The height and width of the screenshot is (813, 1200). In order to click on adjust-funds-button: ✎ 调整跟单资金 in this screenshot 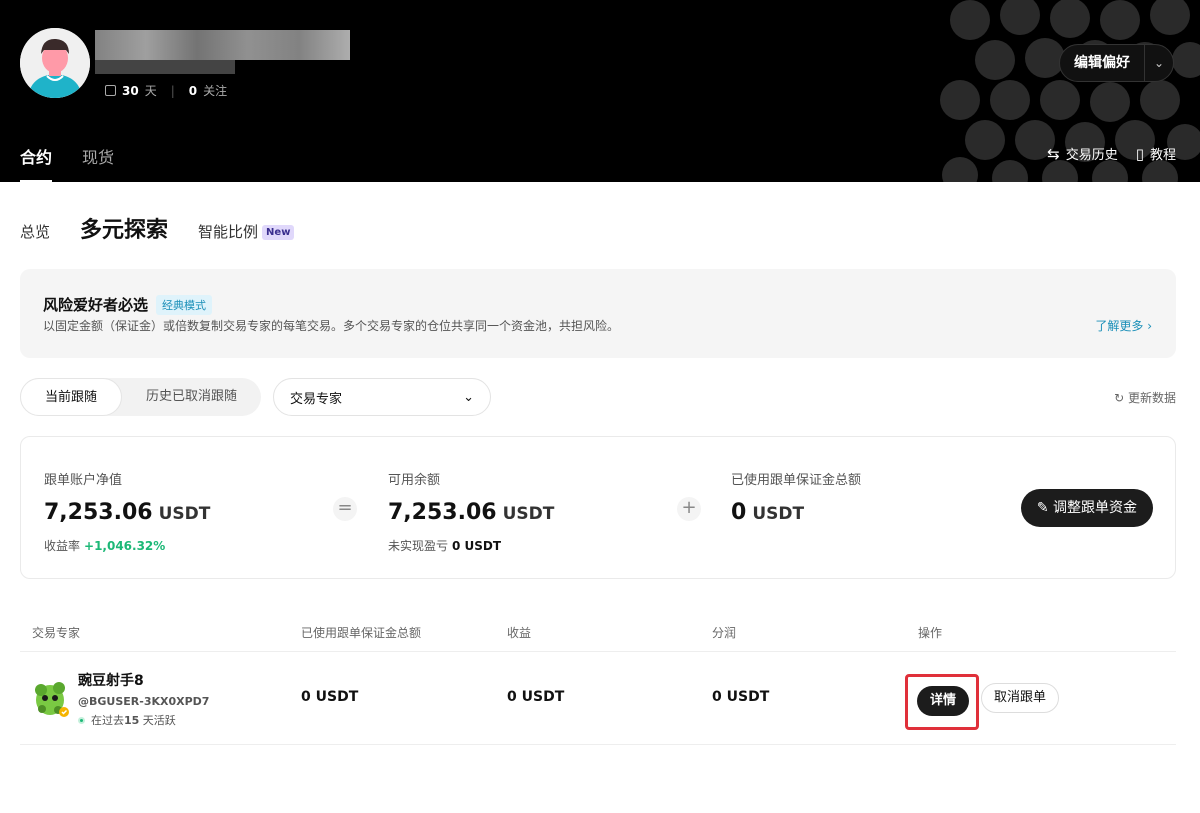, I will do `click(1086, 508)`.